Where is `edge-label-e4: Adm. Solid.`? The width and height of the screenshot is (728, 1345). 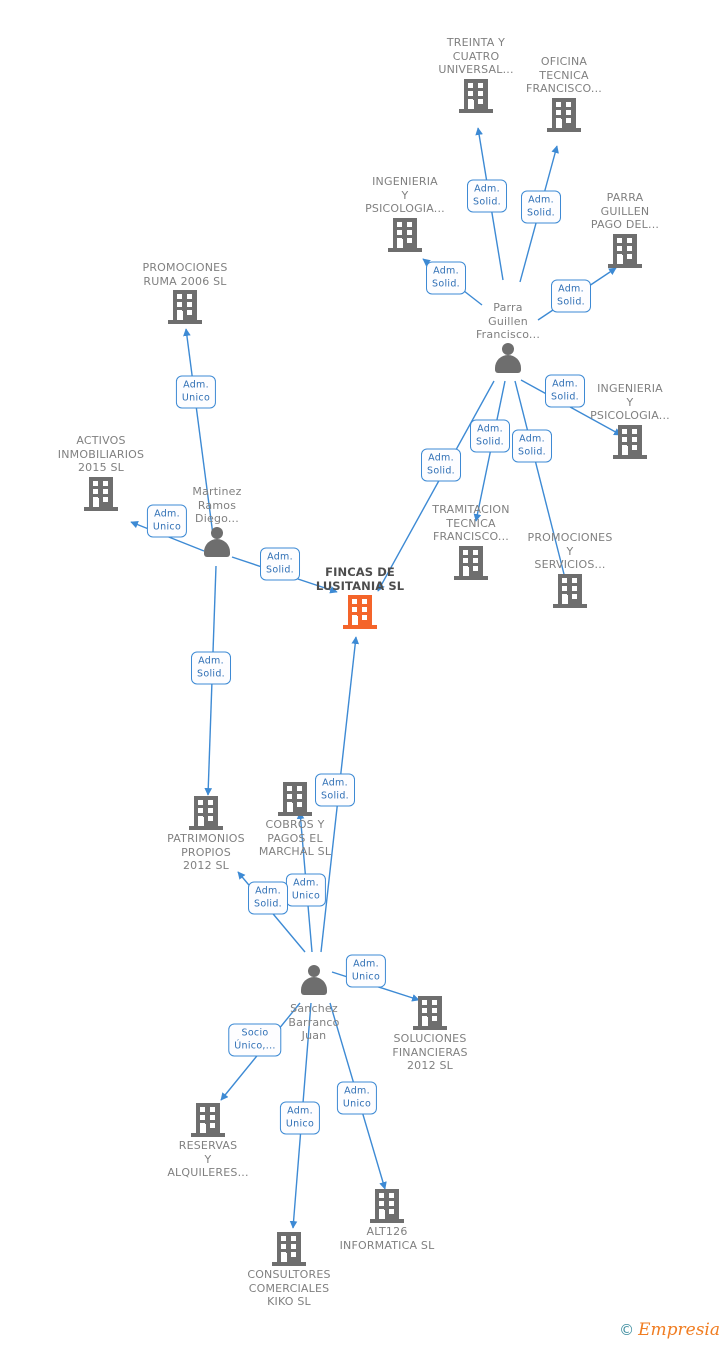 edge-label-e4: Adm. Solid. is located at coordinates (571, 296).